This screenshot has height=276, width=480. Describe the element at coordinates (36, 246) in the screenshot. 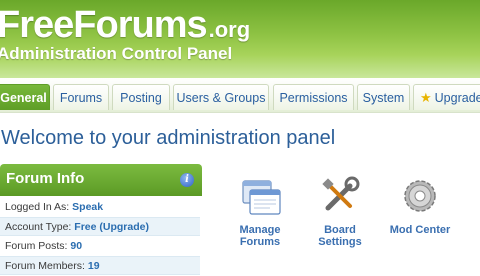

I see `info-label: Forum Posts:` at that location.